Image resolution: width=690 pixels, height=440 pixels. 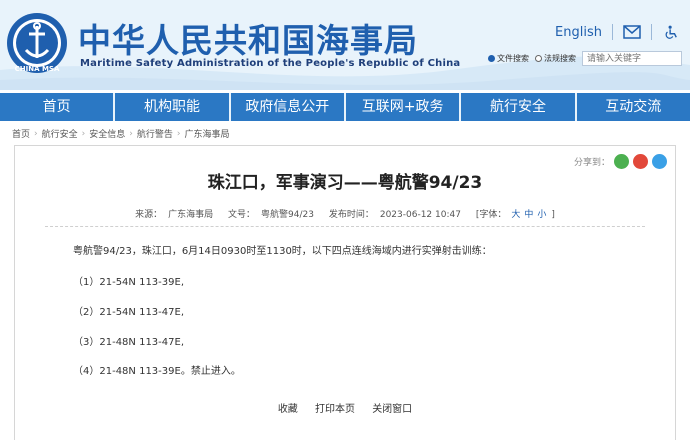 What do you see at coordinates (491, 215) in the screenshot?
I see `font-size-label: [字体：` at bounding box center [491, 215].